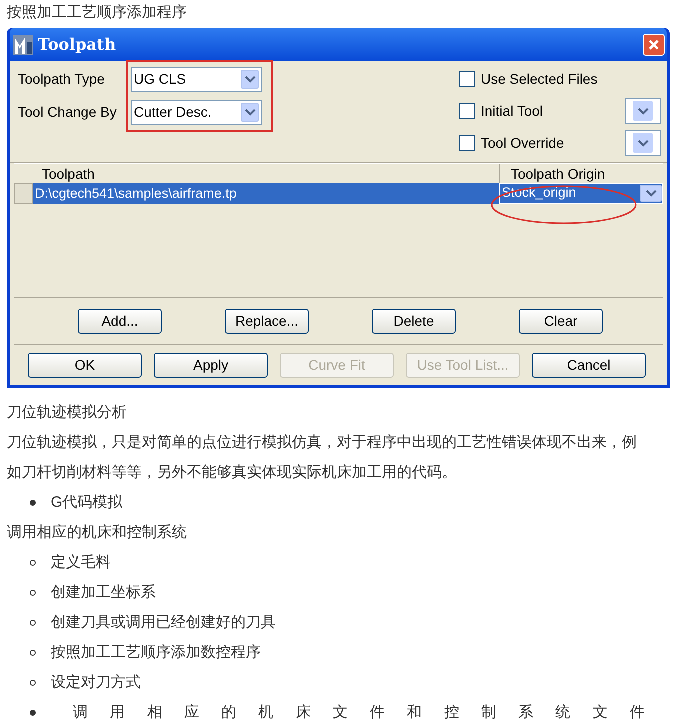 This screenshot has width=686, height=728. Describe the element at coordinates (322, 458) in the screenshot. I see `paragraph-text: 刀位轨迹模拟，只是对简单的点位进行模拟仿真，对于程序中出现的工艺性错误体现不出来，例如刀杆切削材料等等，另外不能够真实体现实际机床加工用的代码。` at that location.